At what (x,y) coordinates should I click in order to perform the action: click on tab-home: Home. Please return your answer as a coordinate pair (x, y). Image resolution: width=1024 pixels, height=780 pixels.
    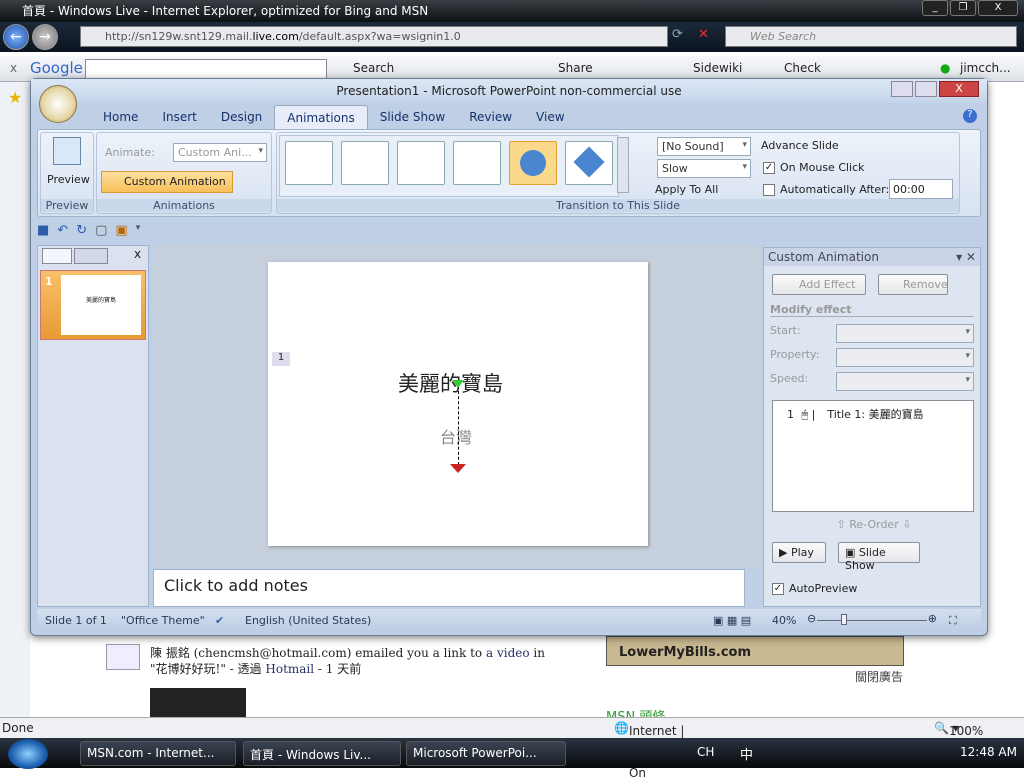
    Looking at the image, I should click on (120, 117).